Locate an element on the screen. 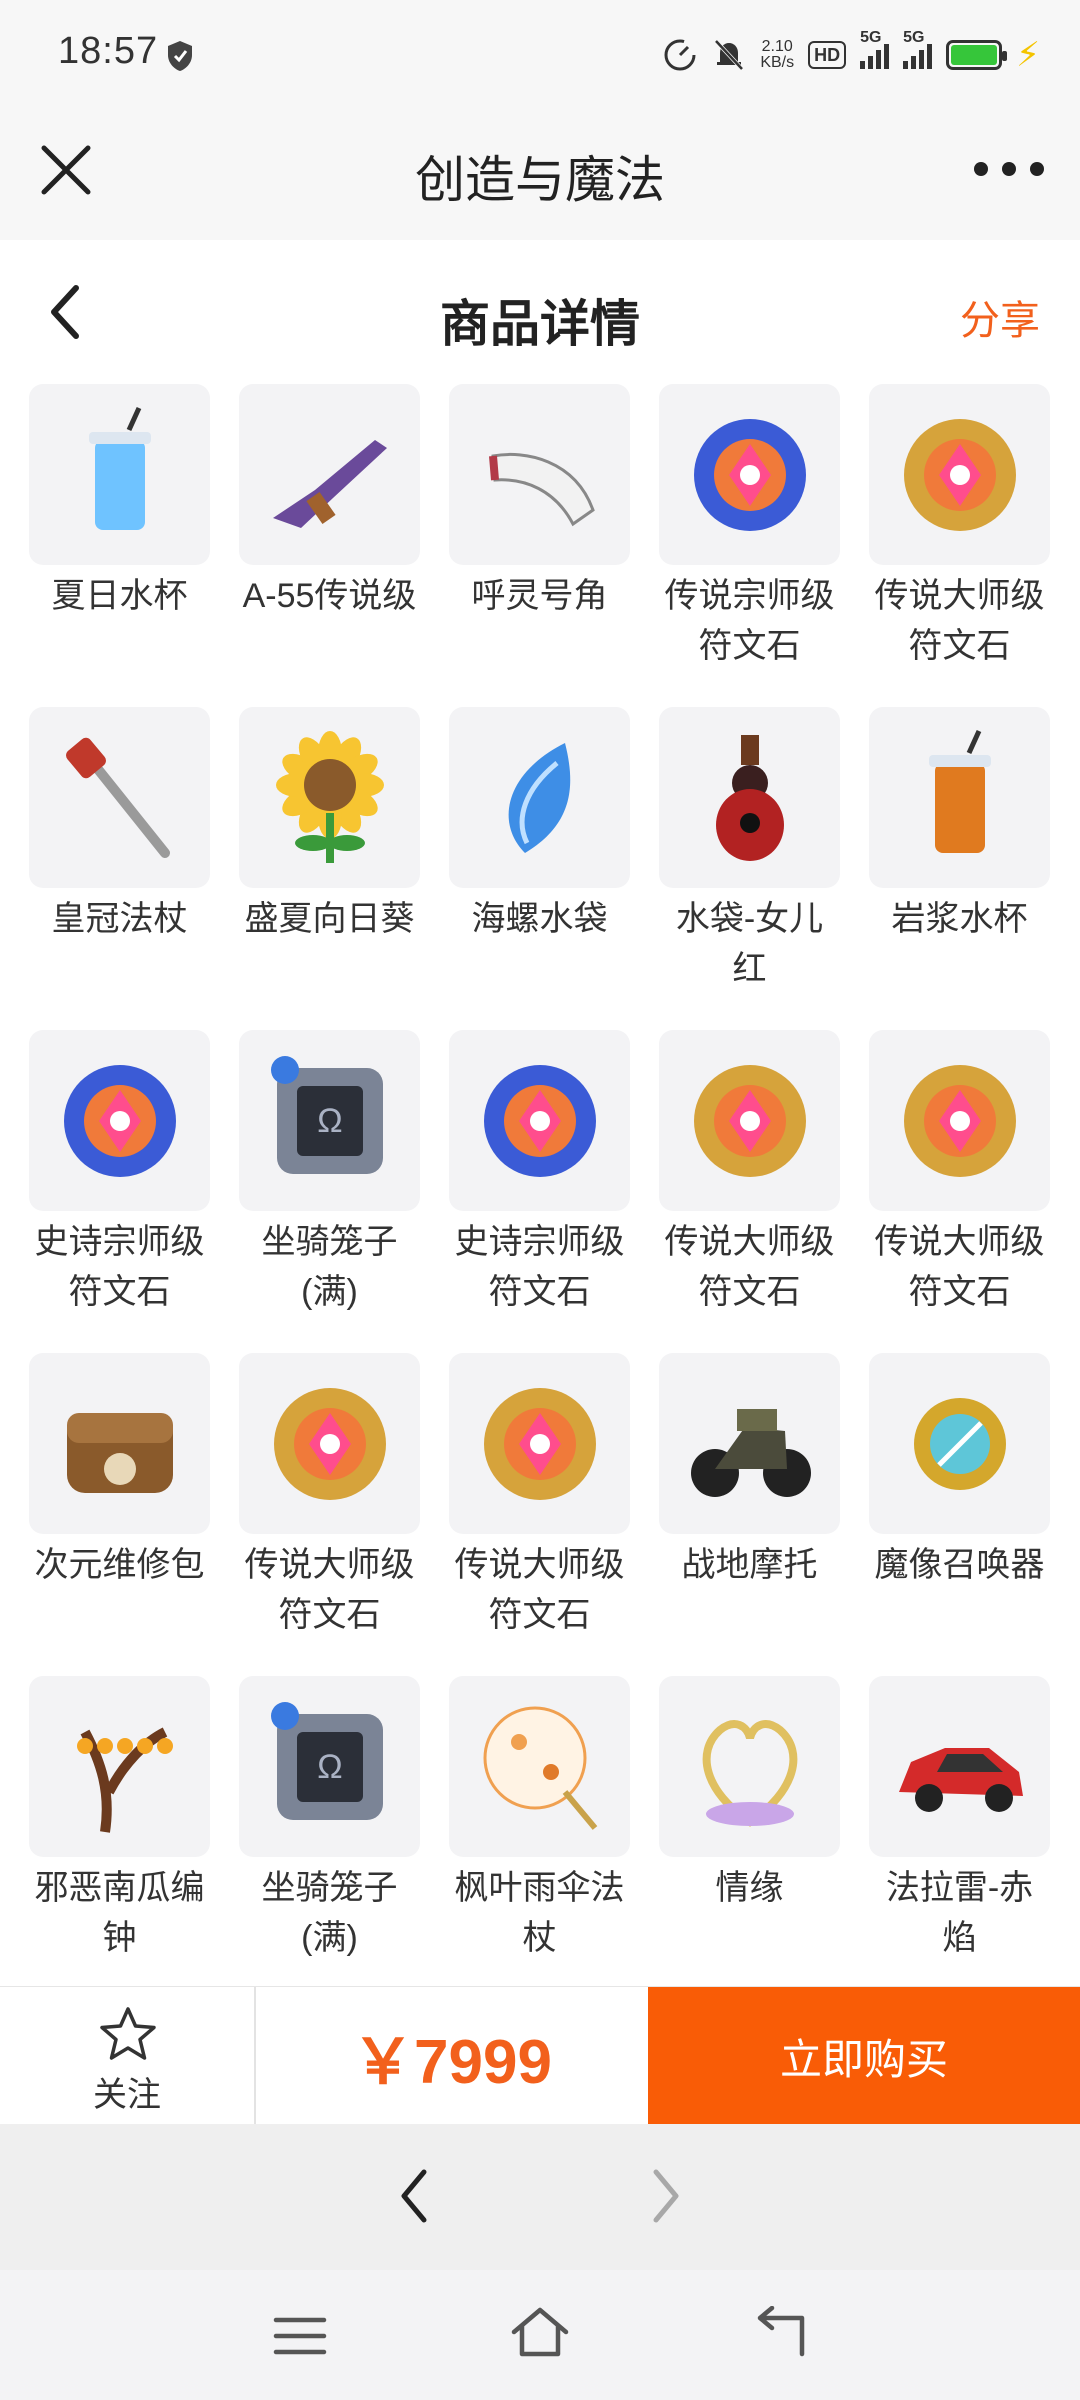  item-card: 枫叶雨伞法杖 is located at coordinates (539, 1819).